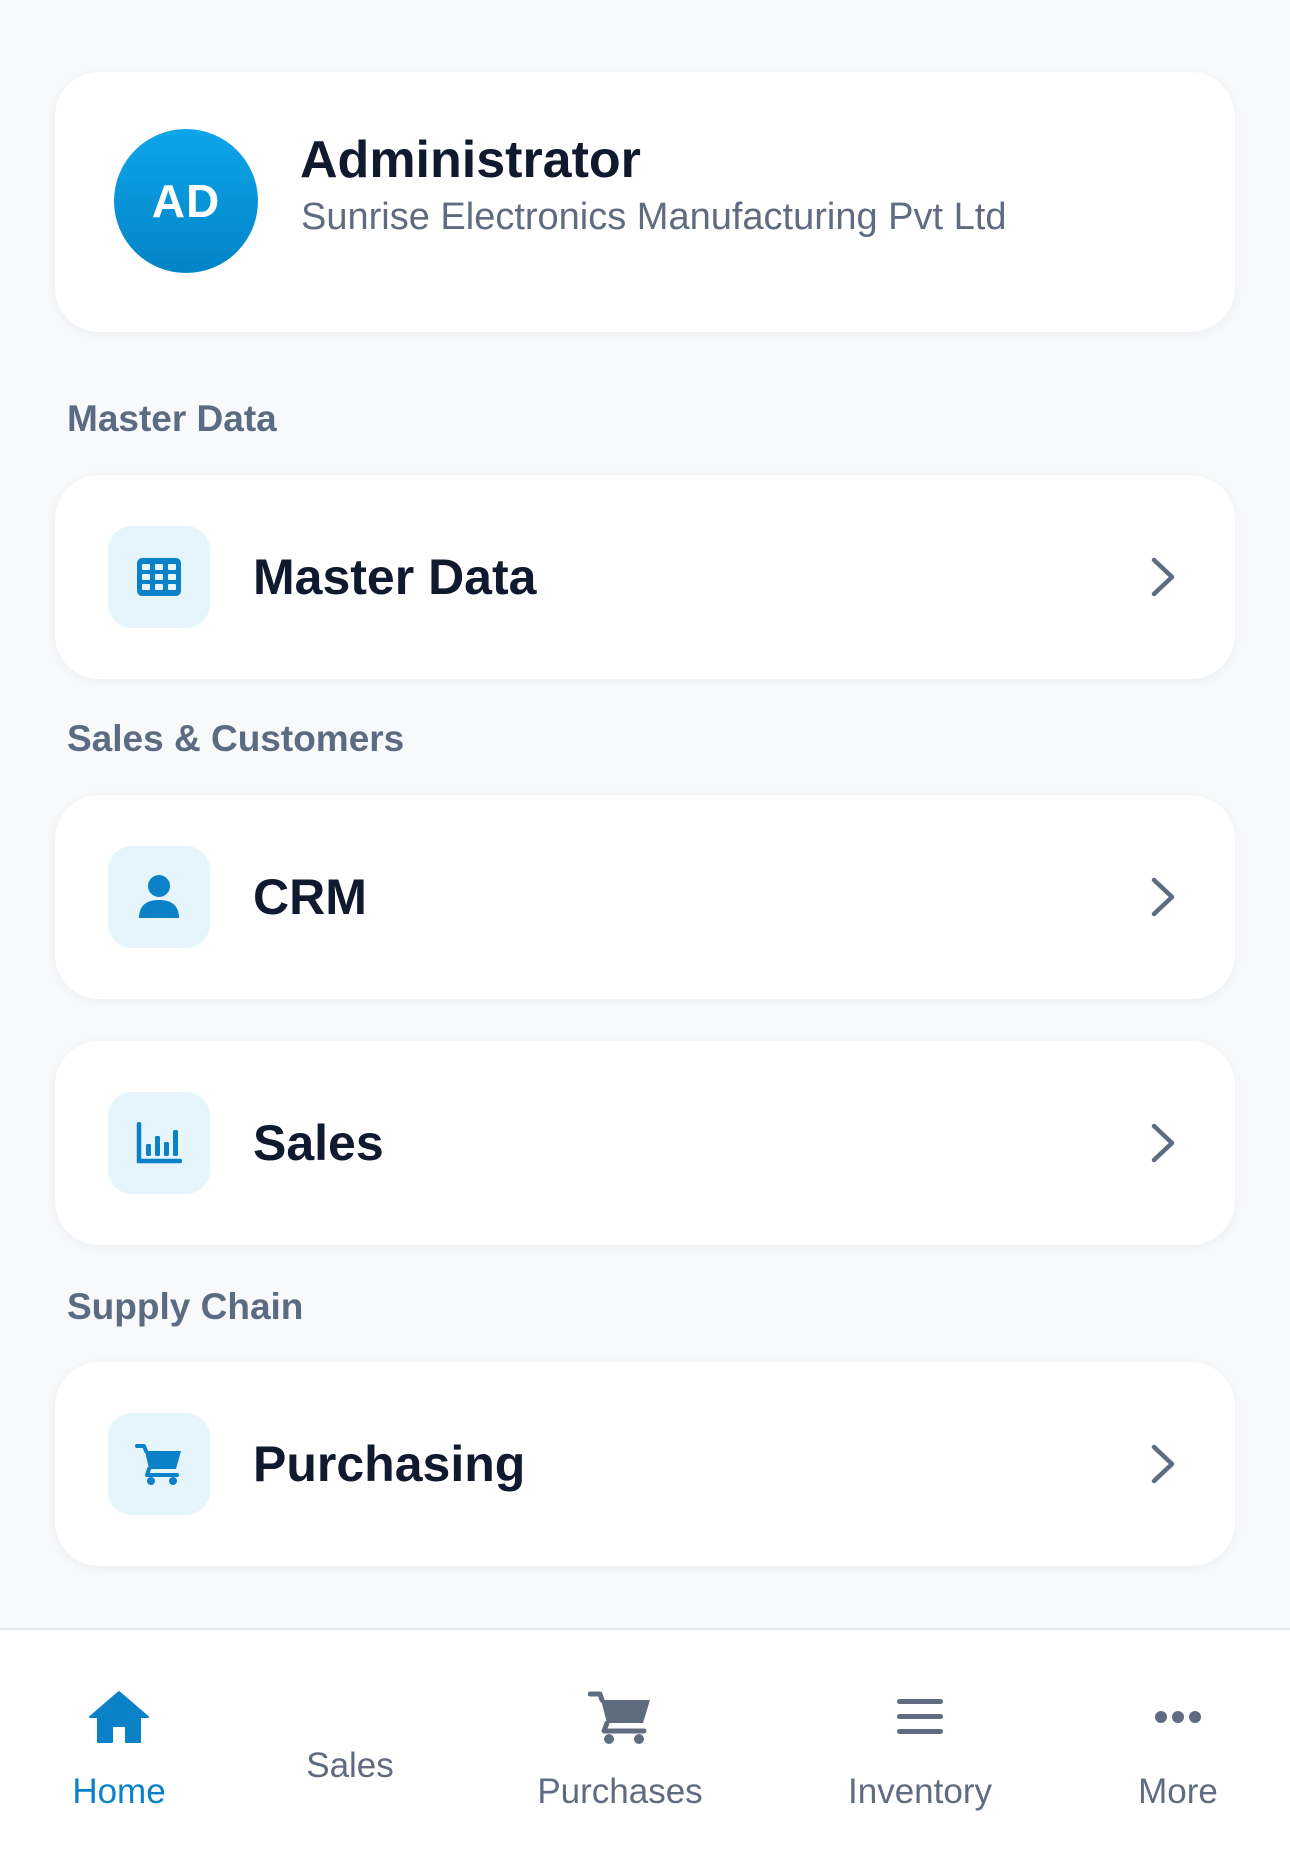  Describe the element at coordinates (470, 160) in the screenshot. I see `user-name: Administrator` at that location.